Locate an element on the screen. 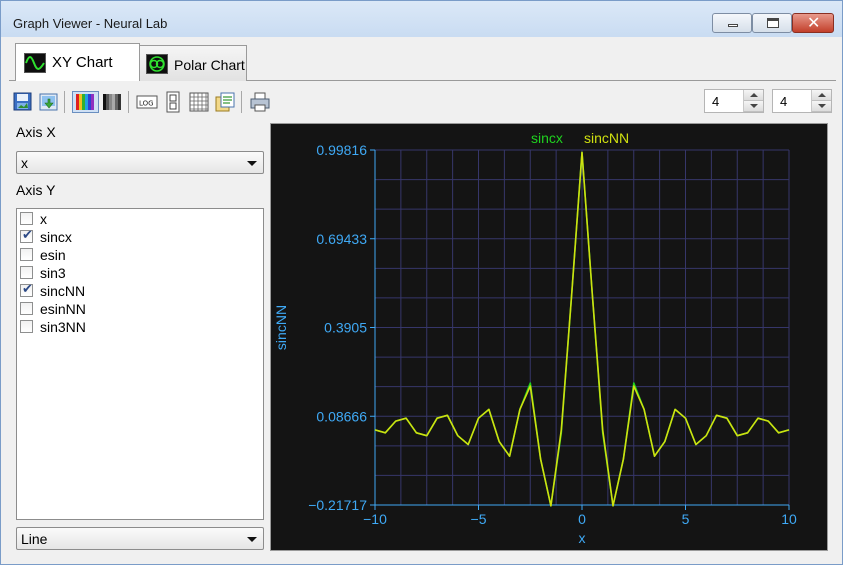 Image resolution: width=843 pixels, height=565 pixels. axis-x-label: Axis X is located at coordinates (36, 132).